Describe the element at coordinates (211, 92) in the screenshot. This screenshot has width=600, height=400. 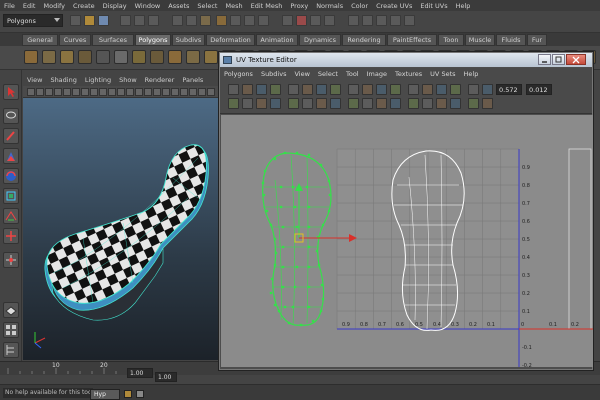
I see `isolate-select-icon` at that location.